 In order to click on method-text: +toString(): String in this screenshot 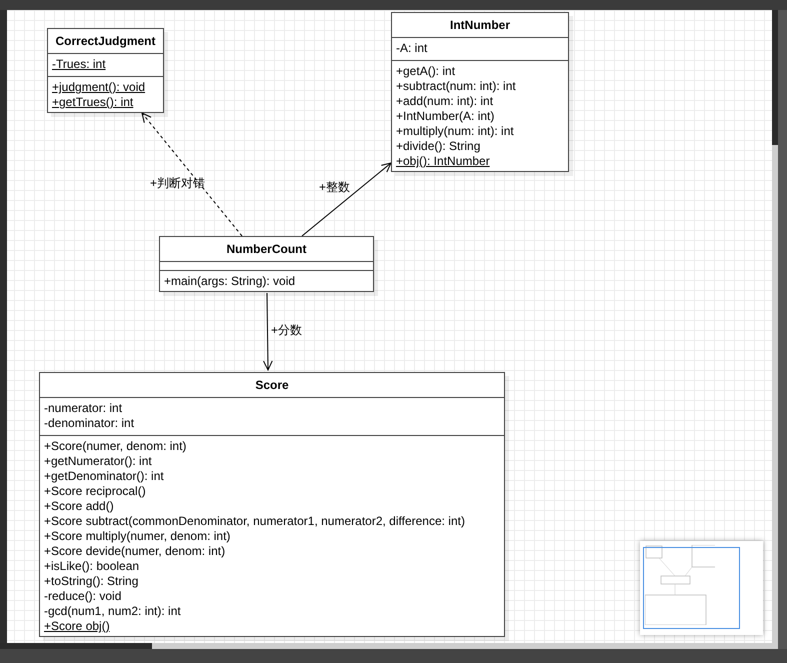, I will do `click(91, 581)`.